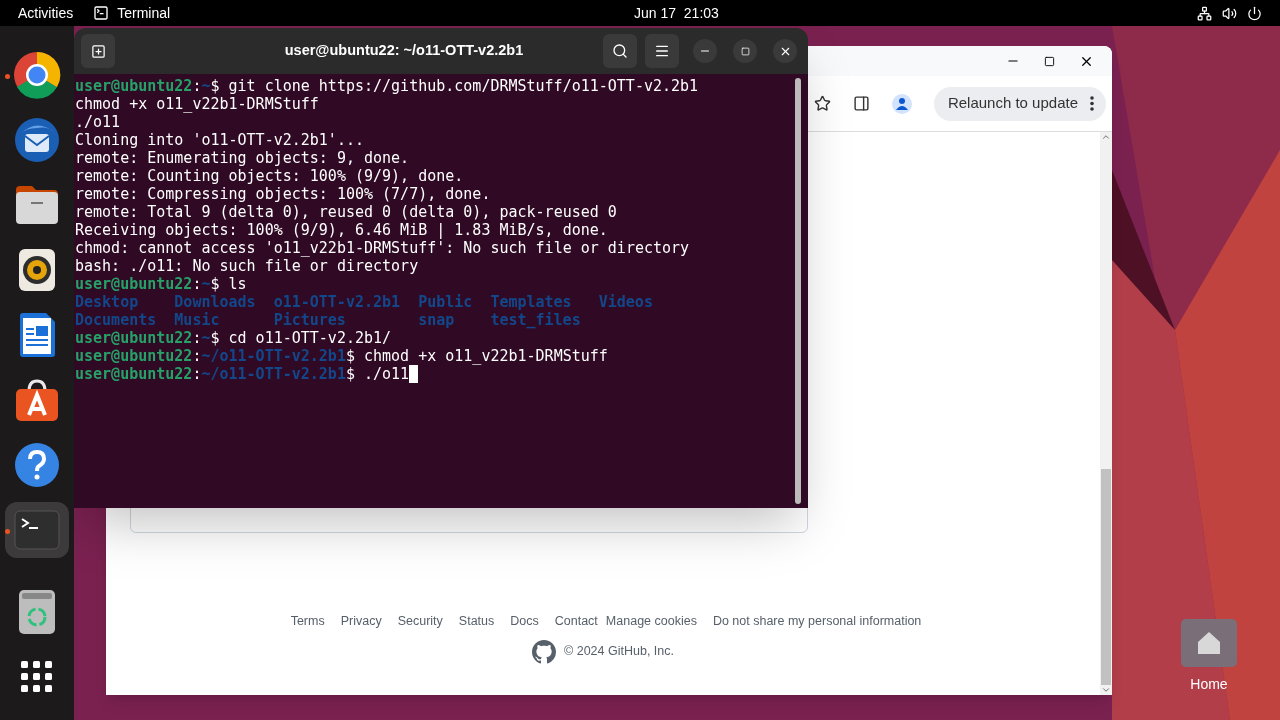  What do you see at coordinates (1092, 103) in the screenshot?
I see `more-icon` at bounding box center [1092, 103].